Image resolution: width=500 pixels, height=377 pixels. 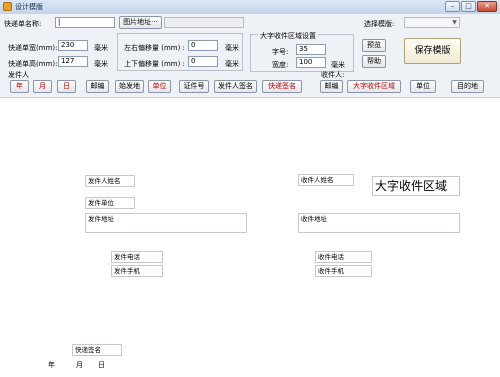 What do you see at coordinates (374, 86) in the screenshot?
I see `big-receiver-area-button: 大字收件区域` at bounding box center [374, 86].